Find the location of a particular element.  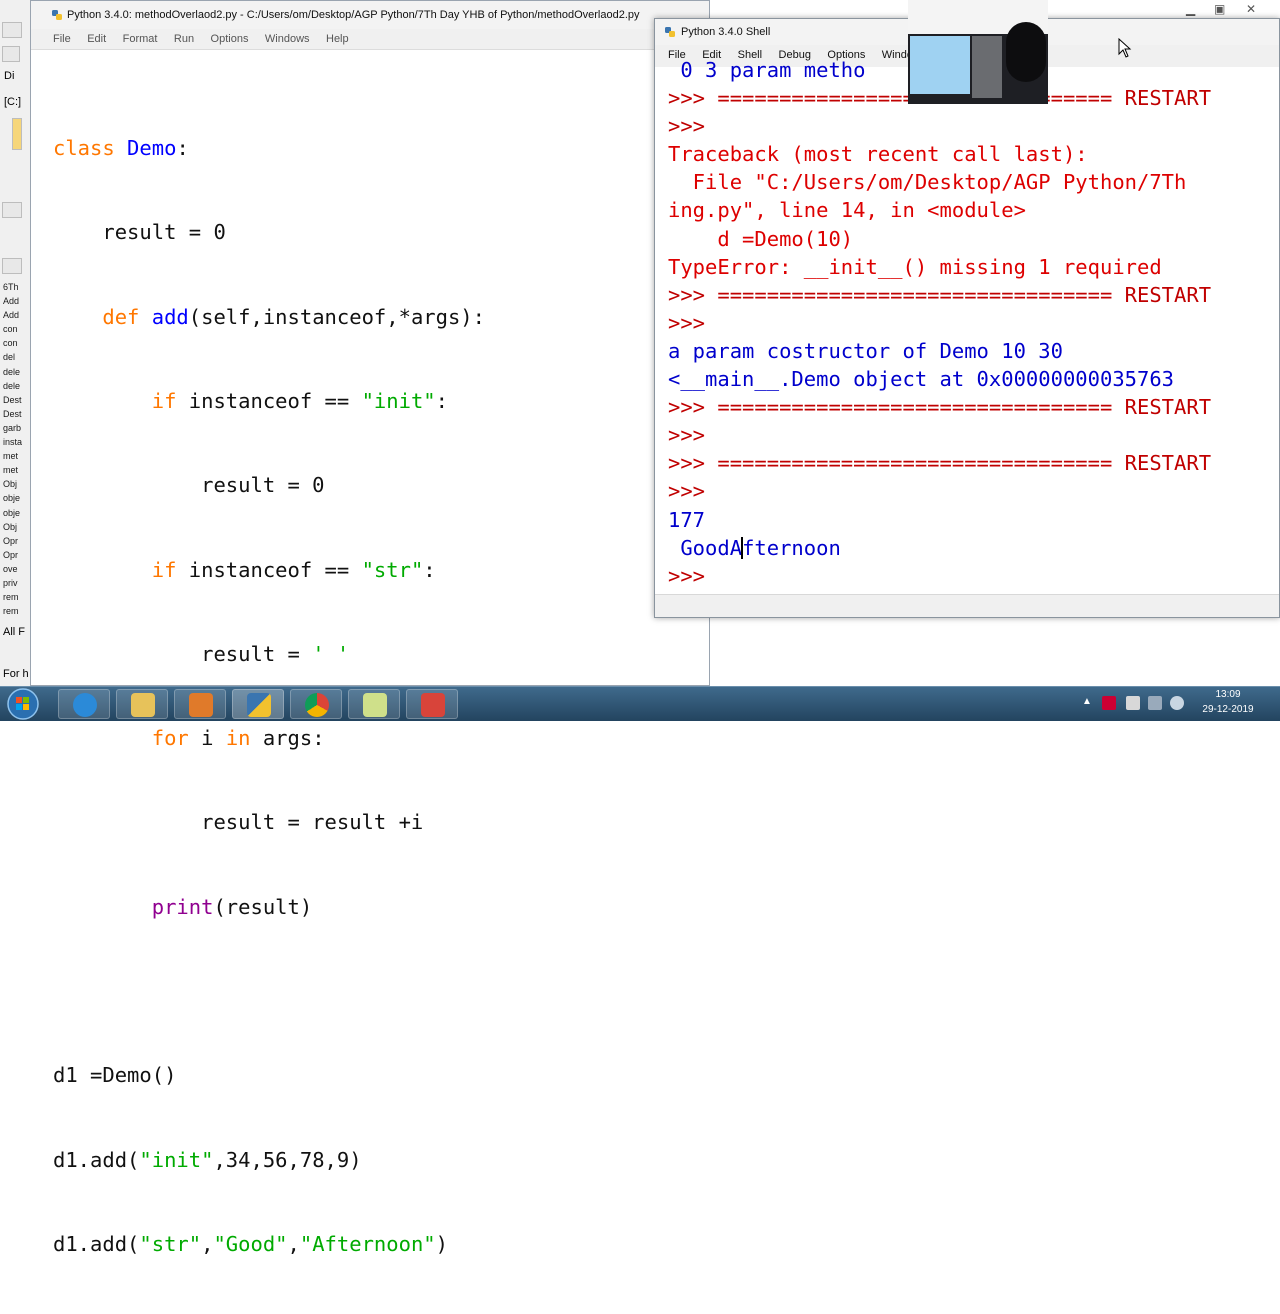

tray-battery-icon is located at coordinates (1133, 703).